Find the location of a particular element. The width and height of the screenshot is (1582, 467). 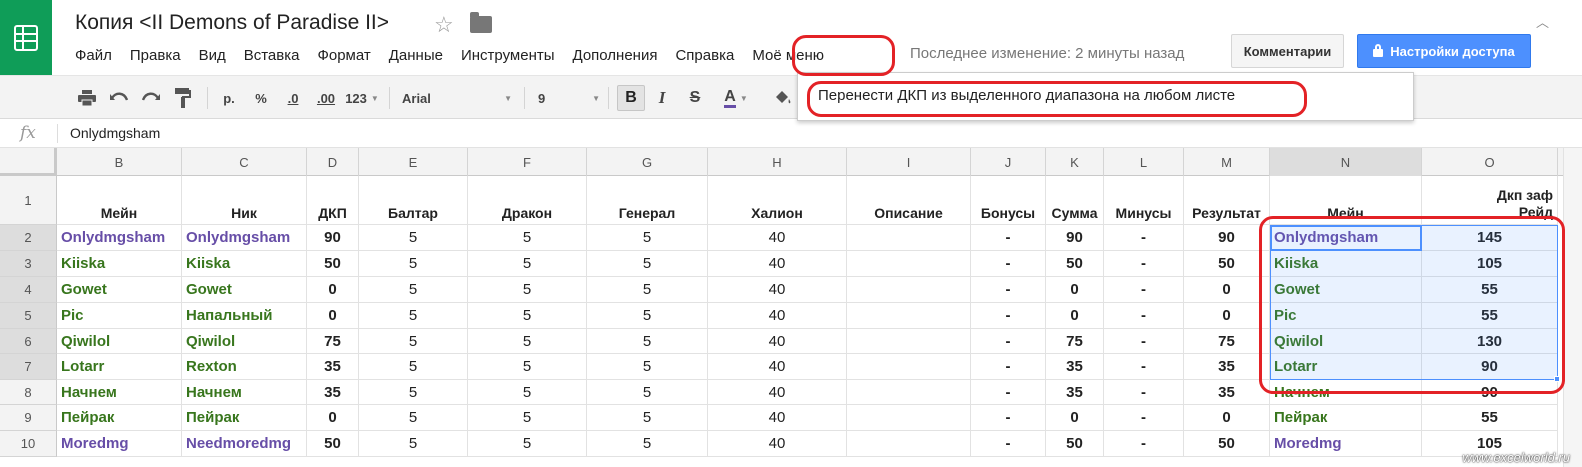

row-header-6: 6 is located at coordinates (28, 341).